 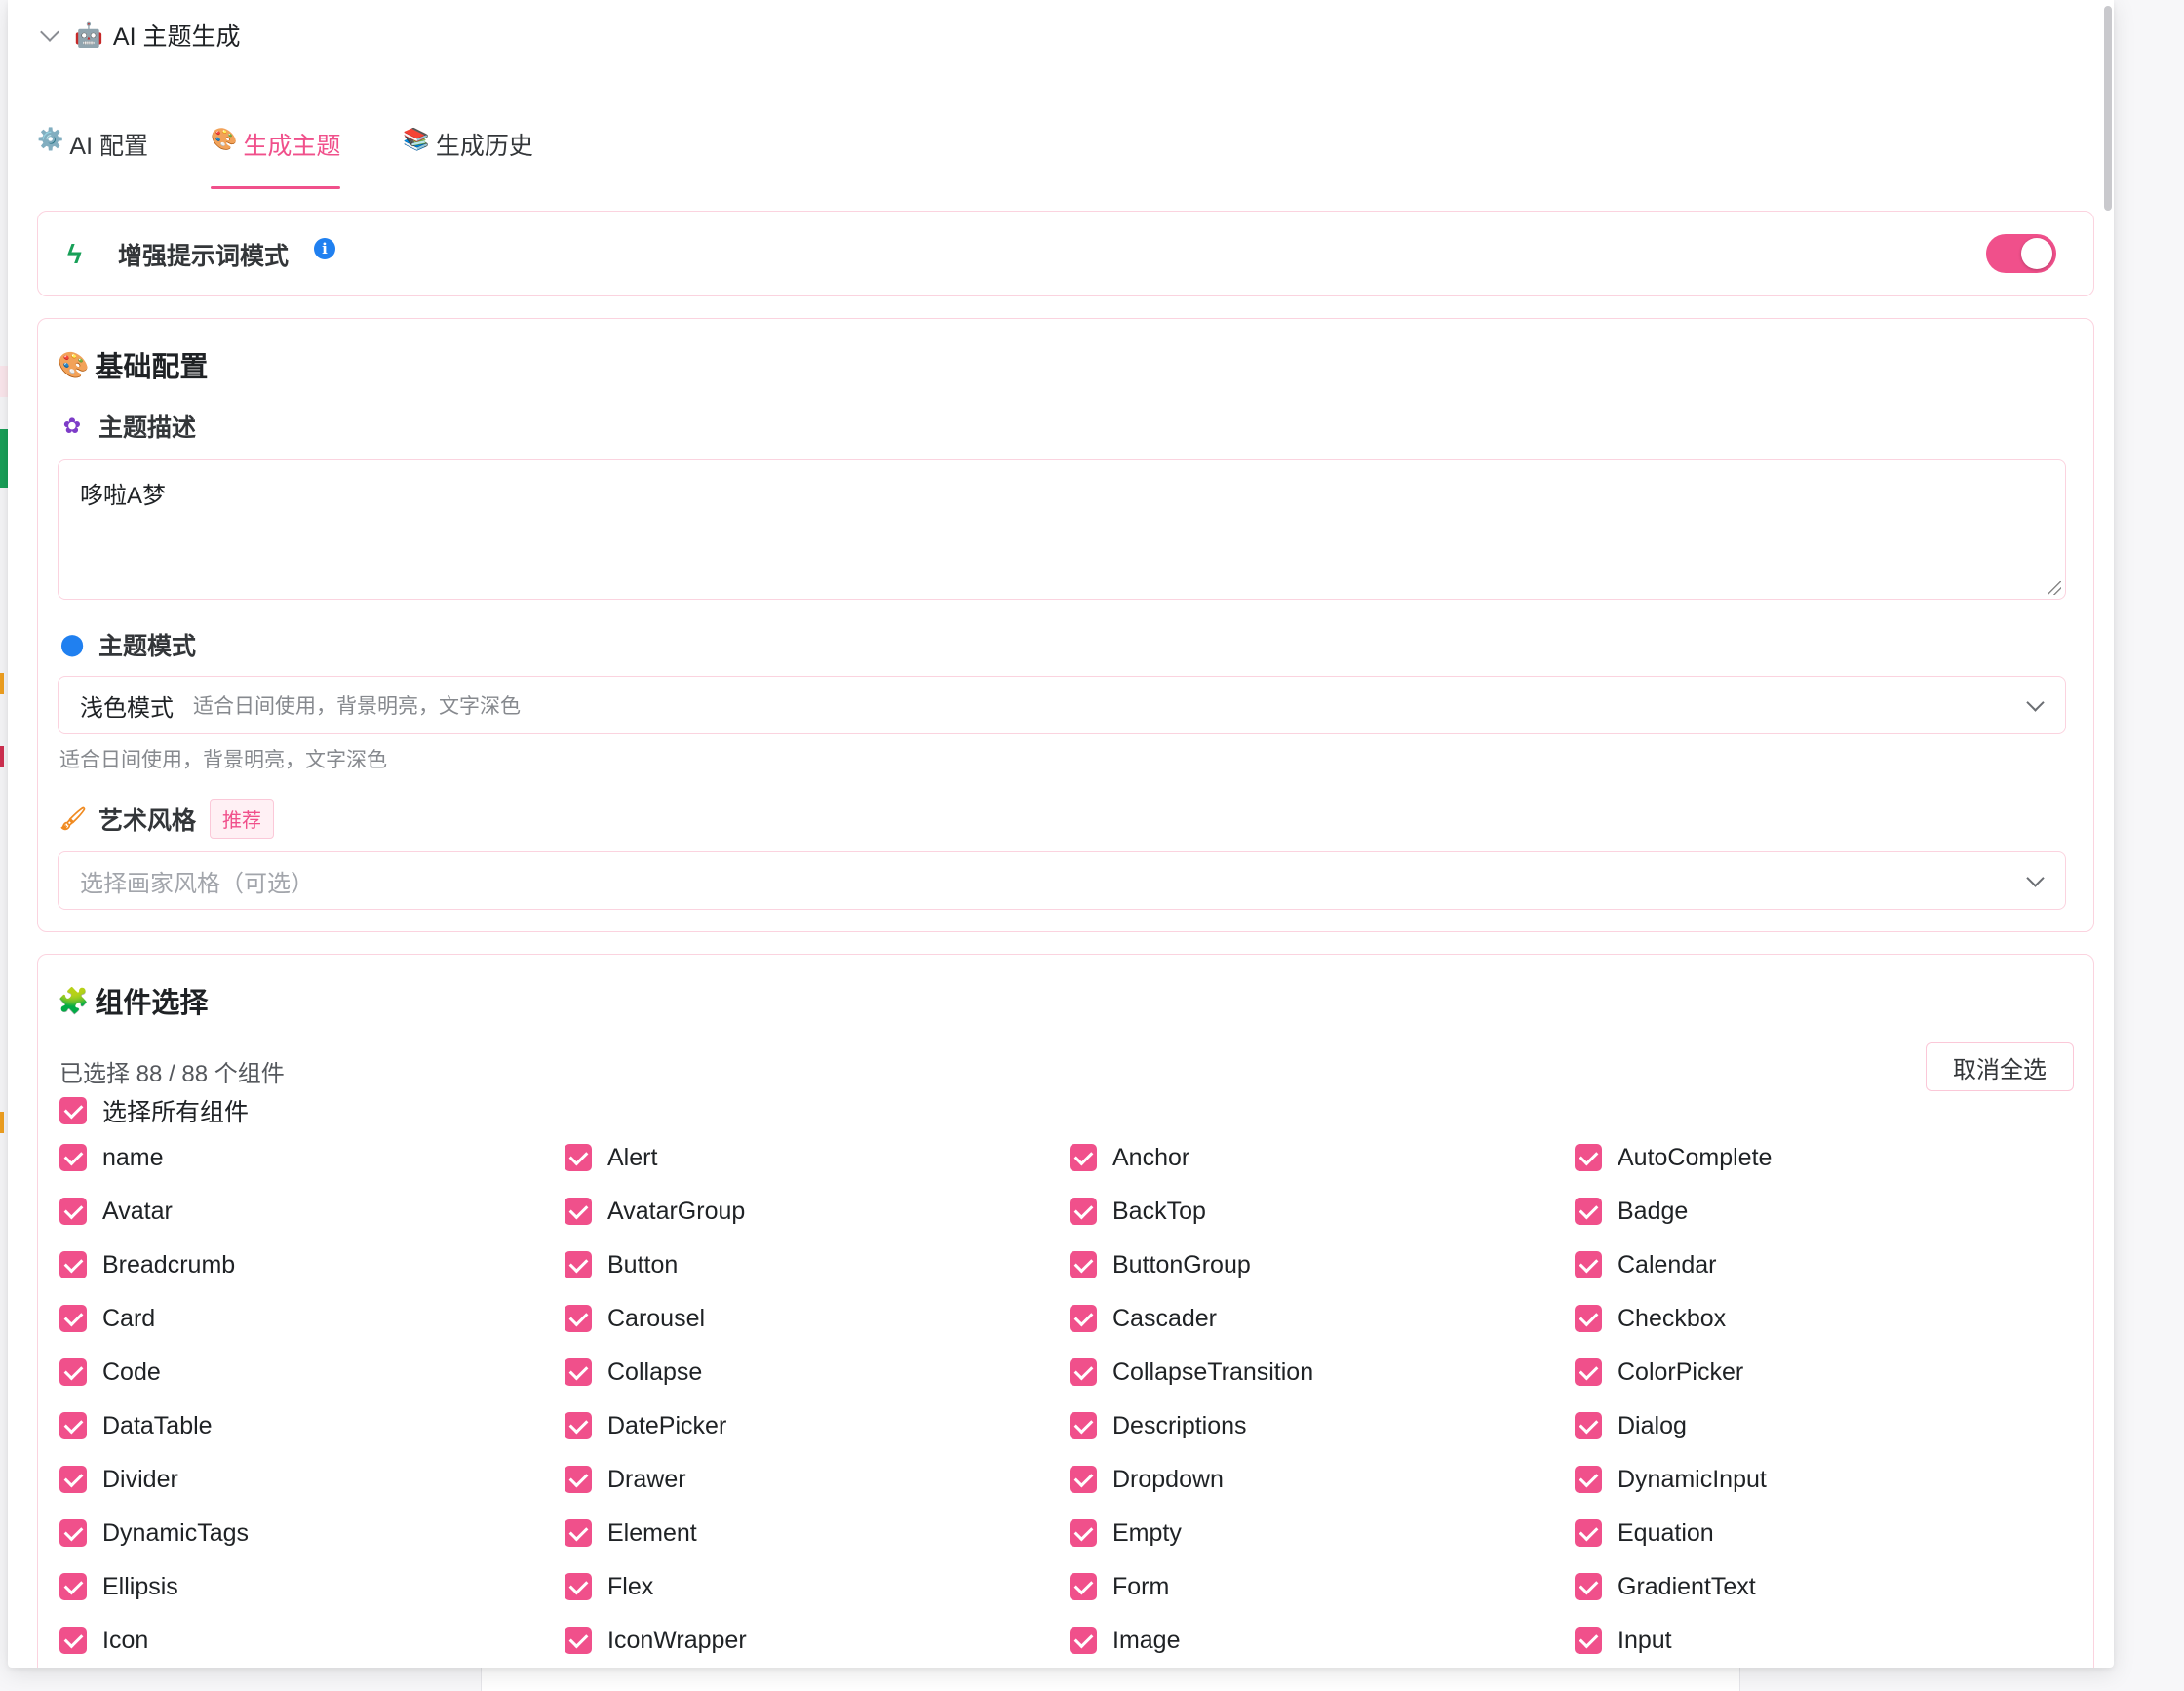 I want to click on component-checkbox: Drawer, so click(x=817, y=1479).